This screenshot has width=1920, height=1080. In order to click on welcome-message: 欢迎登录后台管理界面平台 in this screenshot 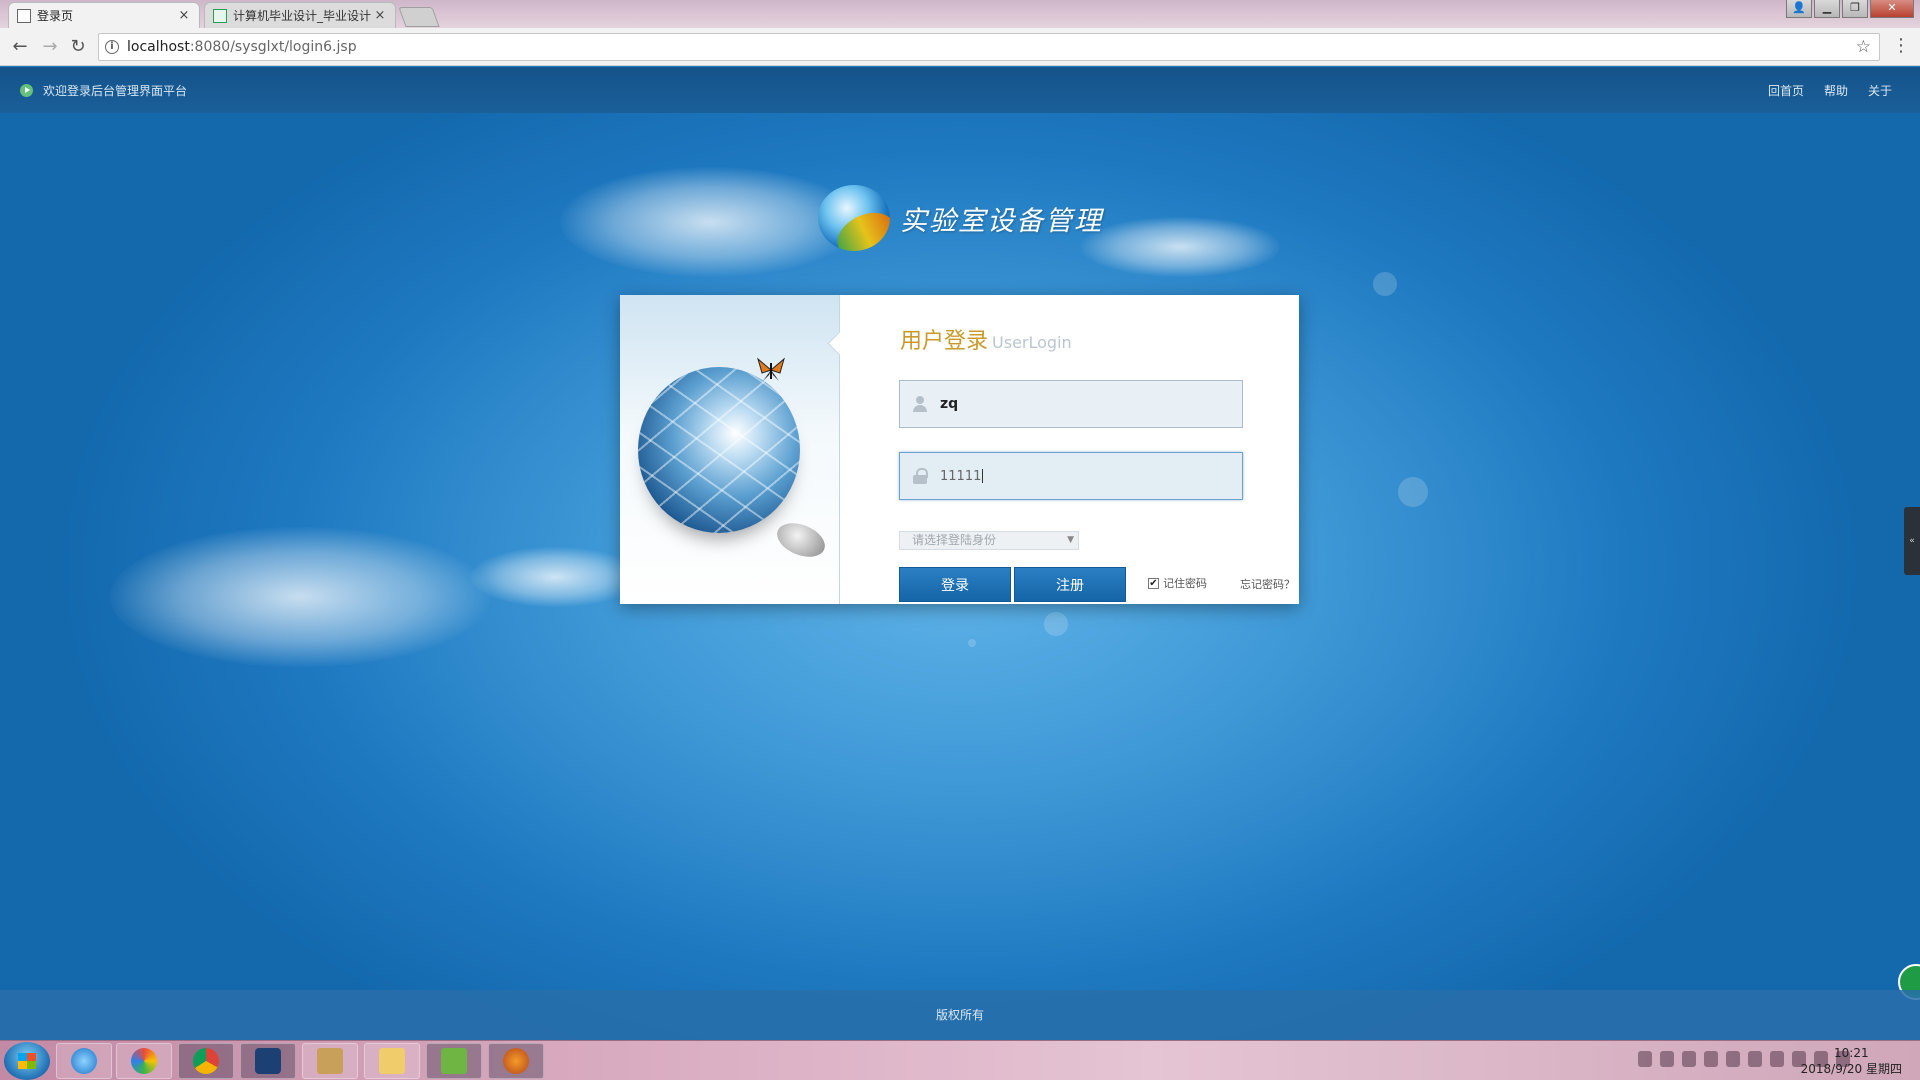, I will do `click(103, 90)`.